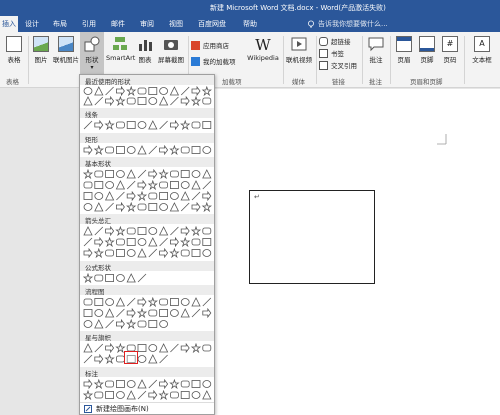 The height and width of the screenshot is (415, 500). What do you see at coordinates (41, 50) in the screenshot?
I see `picture-button: 图片` at bounding box center [41, 50].